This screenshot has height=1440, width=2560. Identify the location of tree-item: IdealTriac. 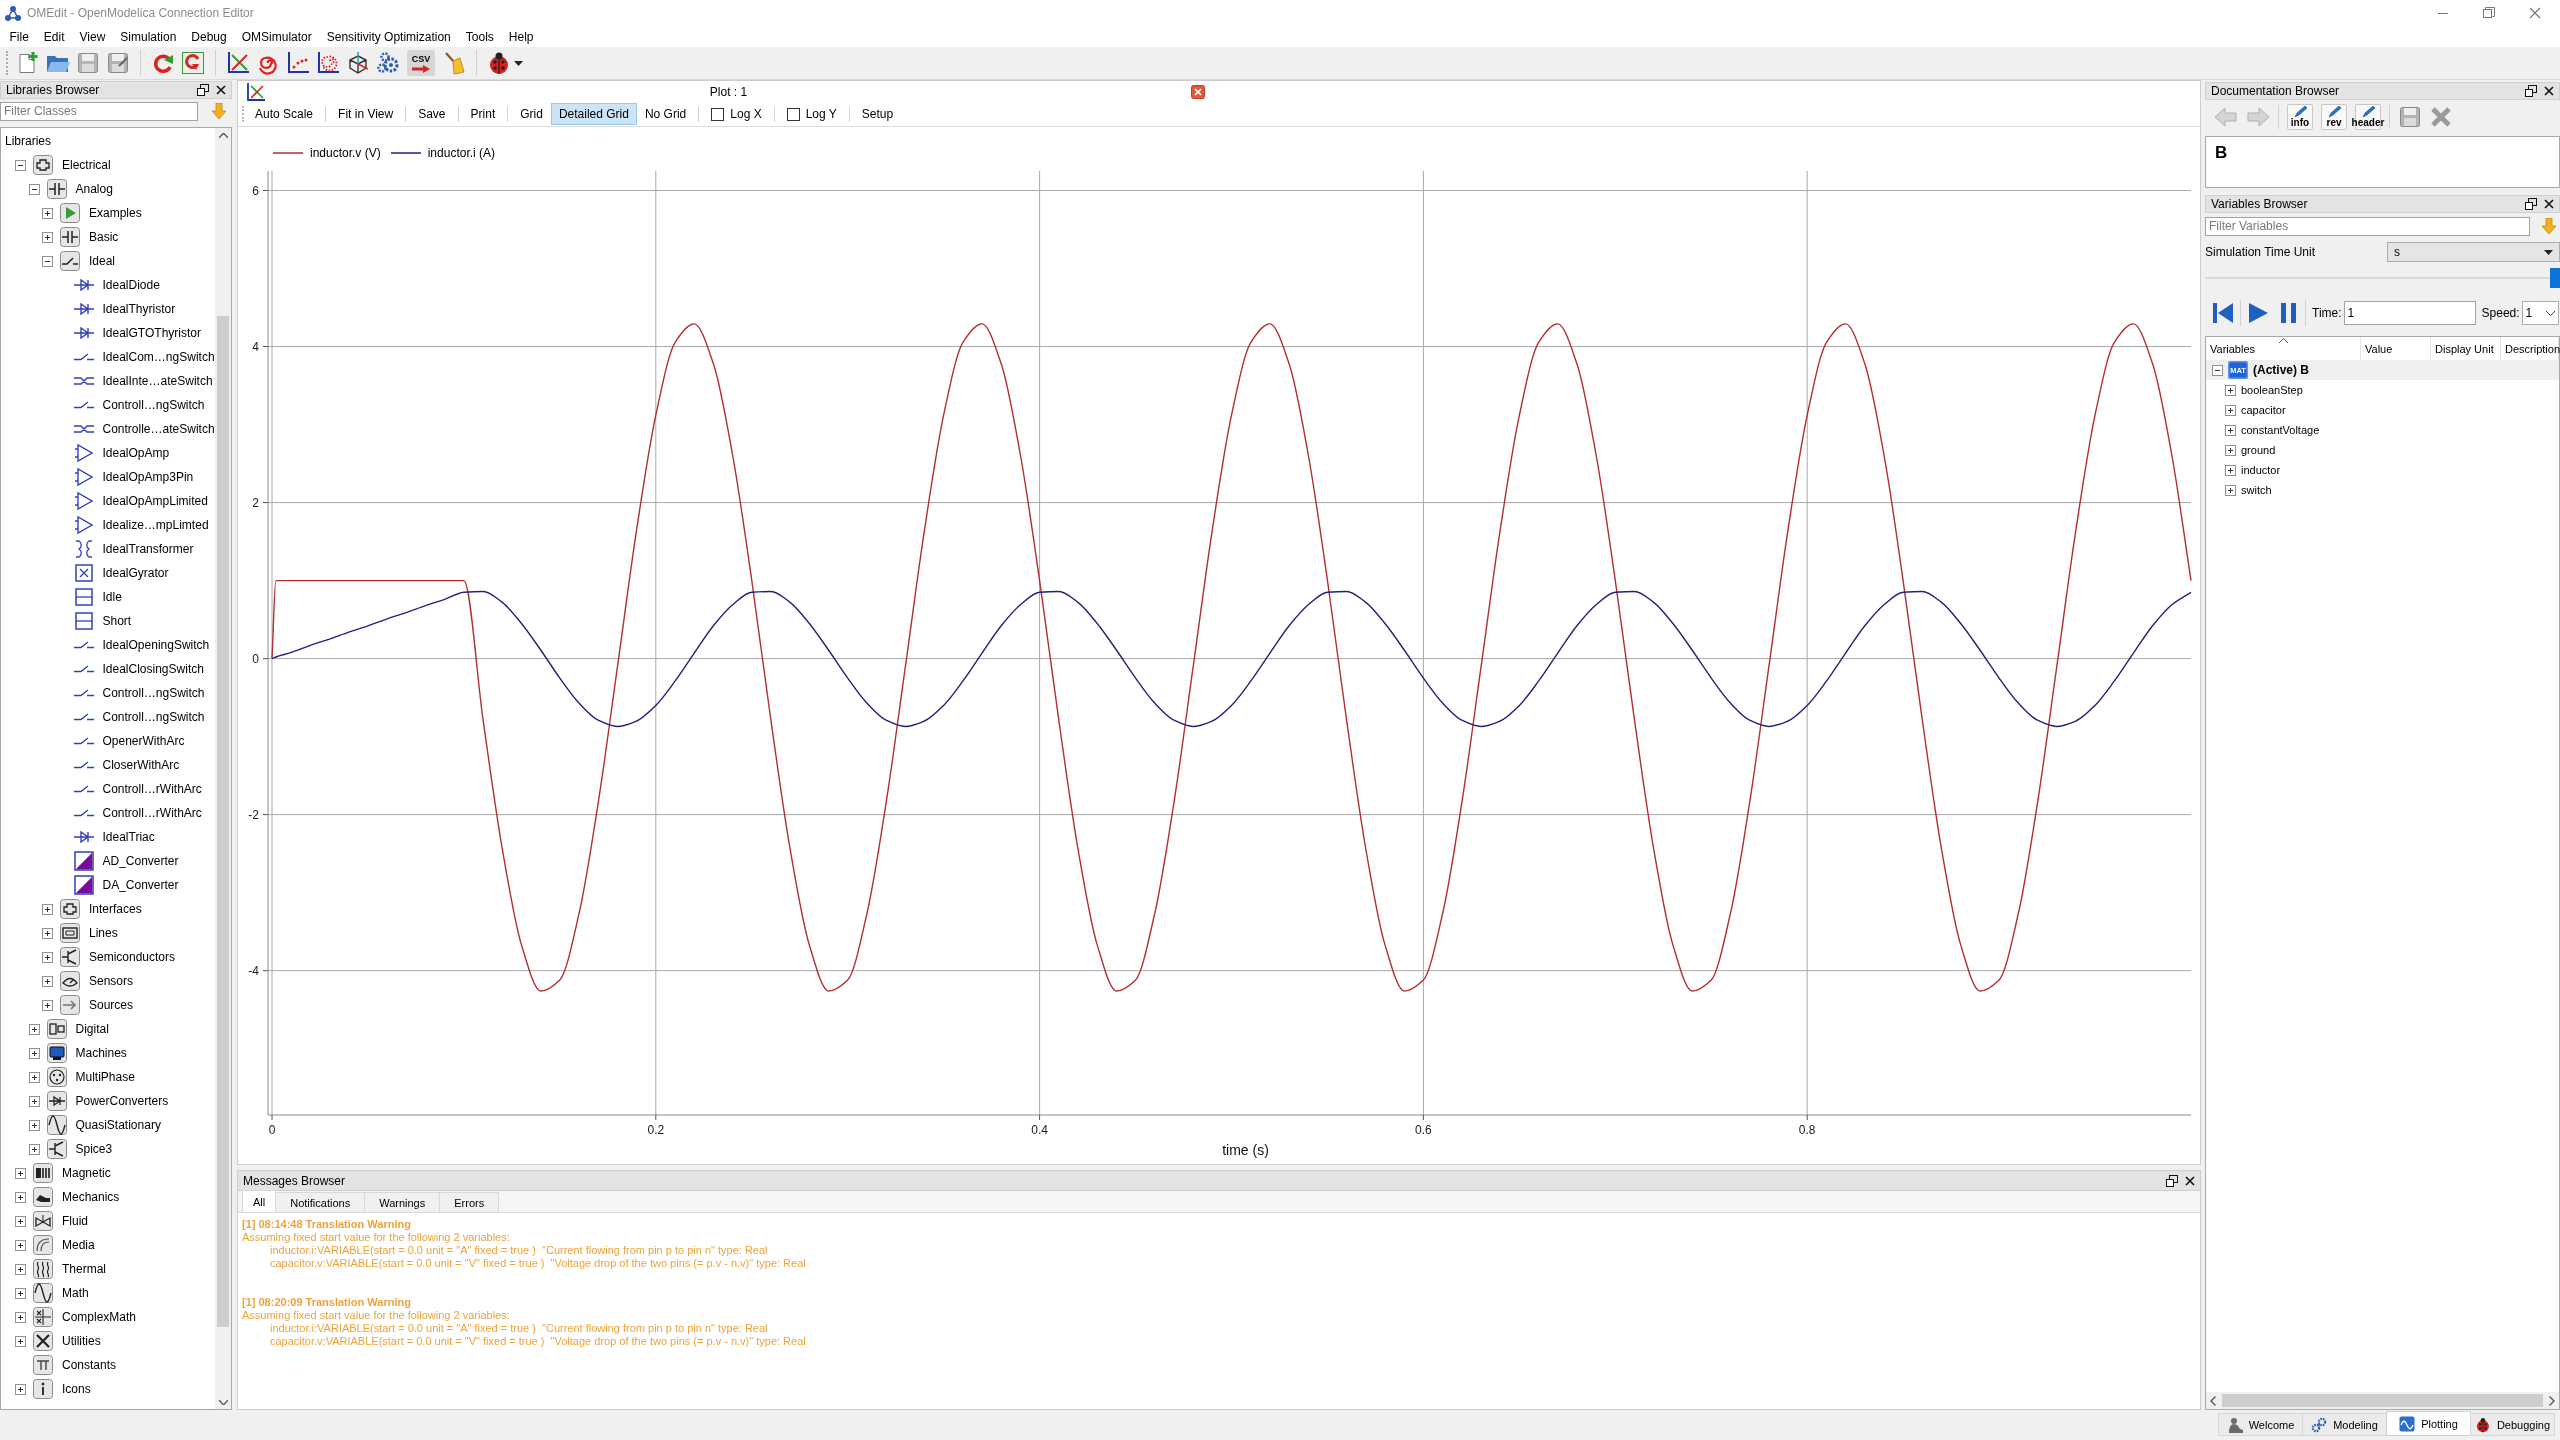
(128, 837).